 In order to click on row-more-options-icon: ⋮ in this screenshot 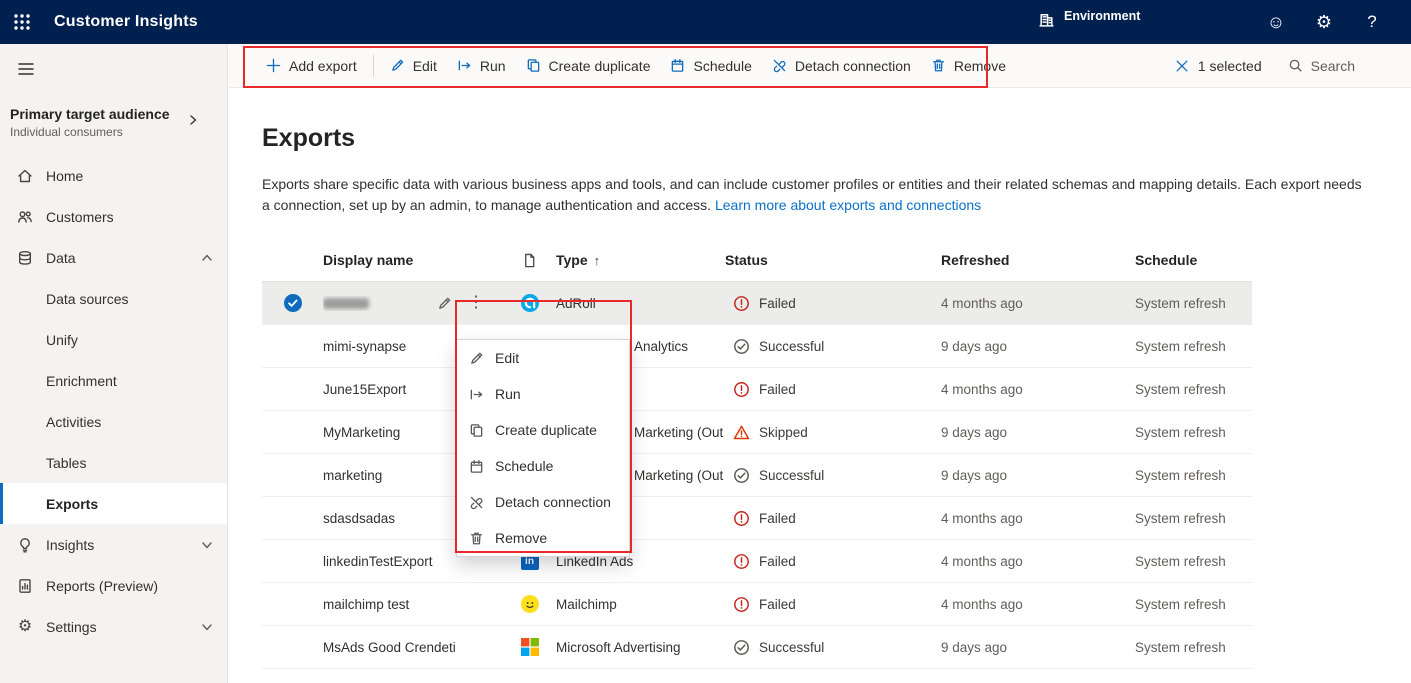, I will do `click(476, 303)`.